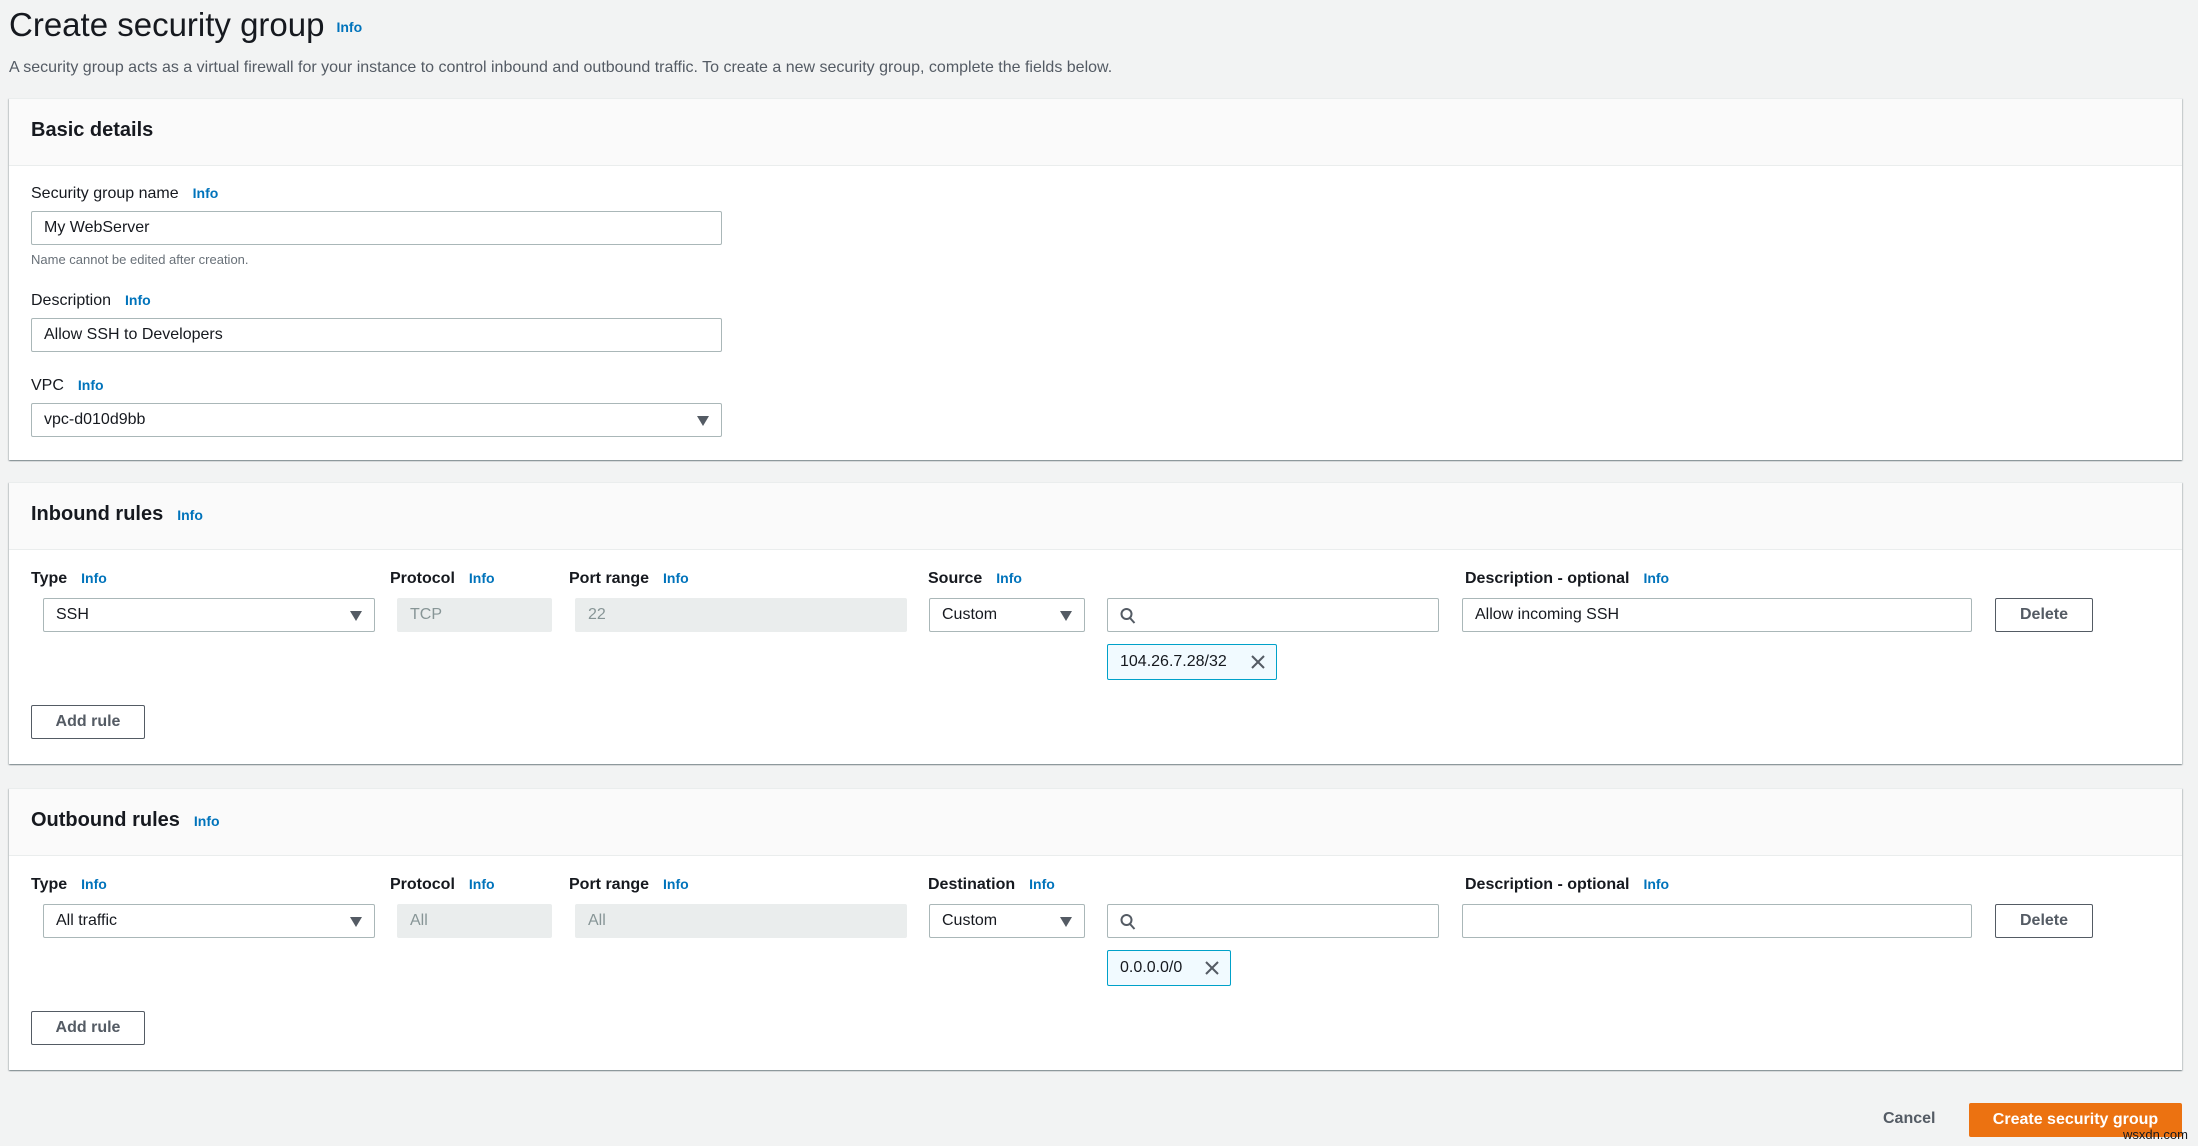 This screenshot has height=1146, width=2198. Describe the element at coordinates (72, 614) in the screenshot. I see `inbound-type-value: SSH` at that location.